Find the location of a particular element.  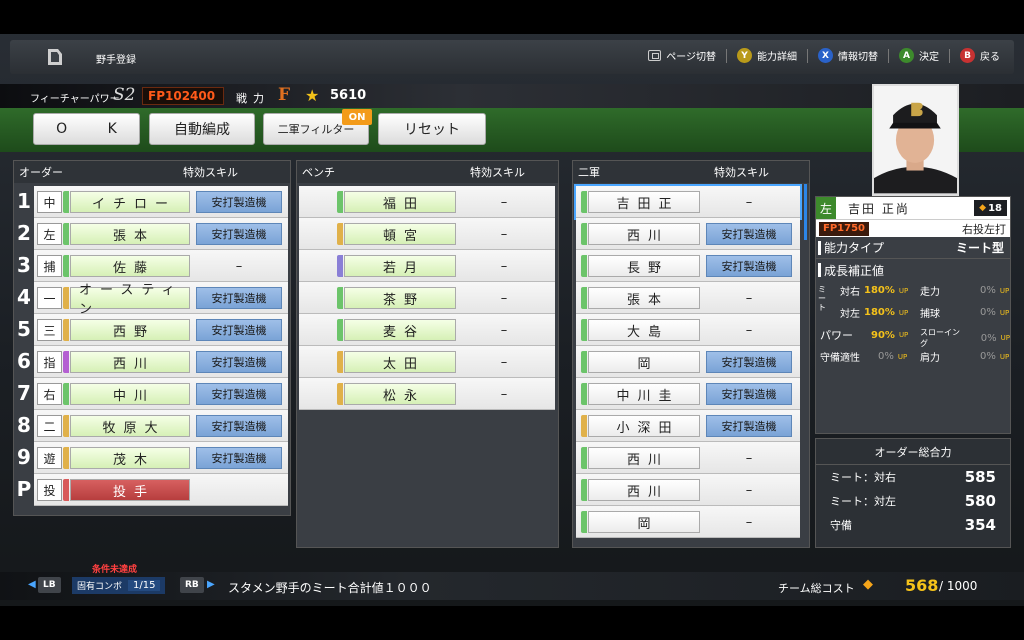

order-row: 7 右中川 安打製造機 is located at coordinates (152, 394).